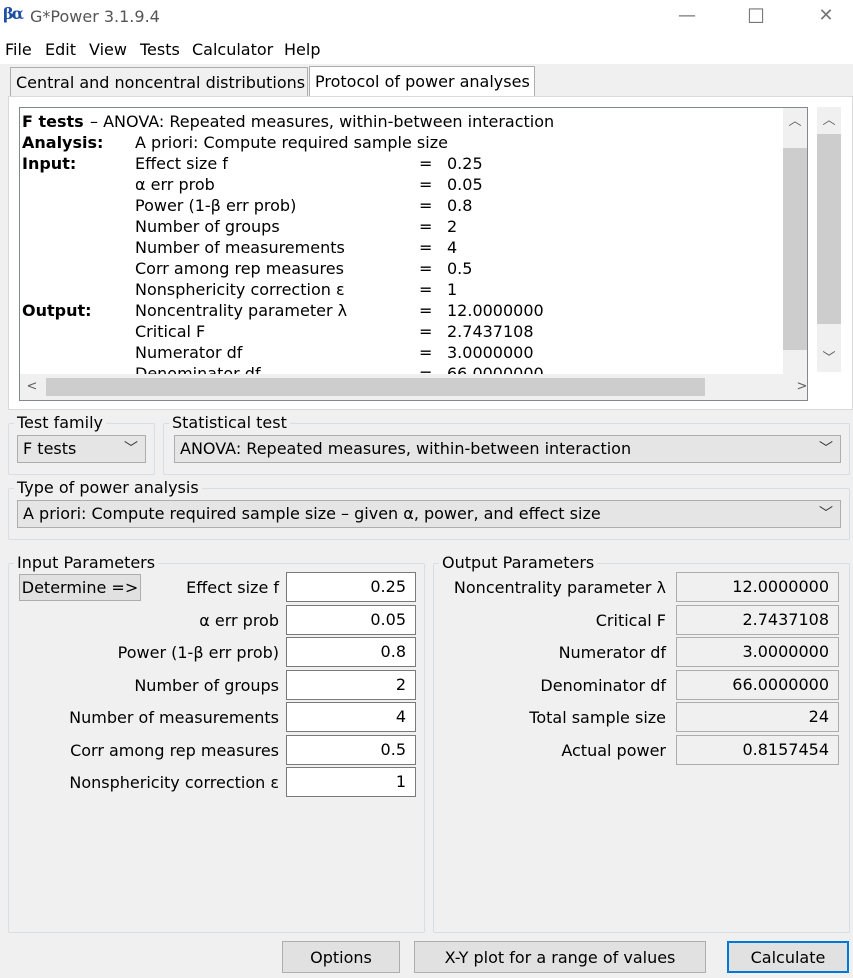 Image resolution: width=853 pixels, height=978 pixels. Describe the element at coordinates (174, 717) in the screenshot. I see `number-of-measurements-label: Number of measurements` at that location.